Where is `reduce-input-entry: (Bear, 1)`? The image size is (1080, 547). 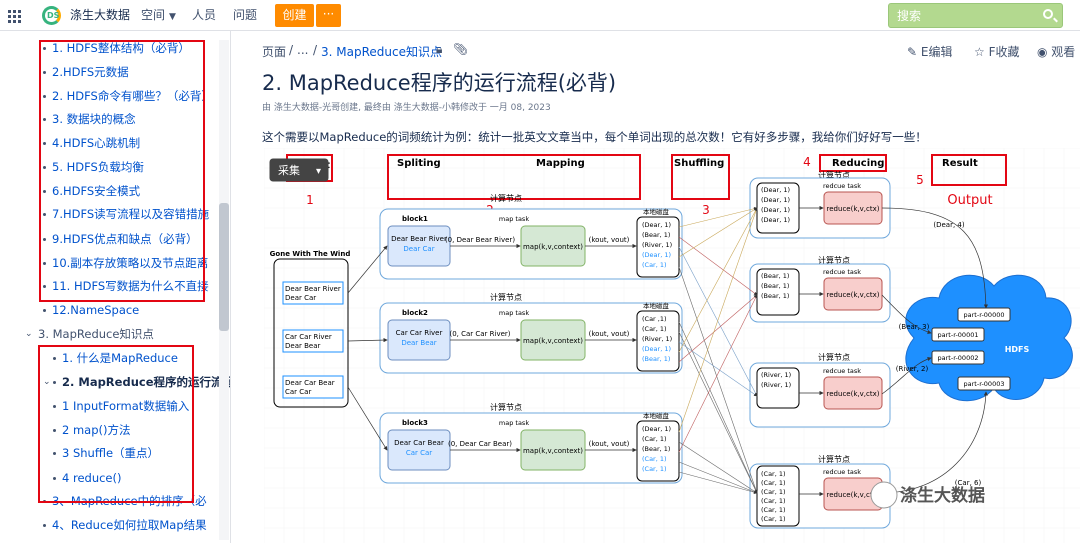
reduce-input-entry: (Bear, 1) is located at coordinates (775, 296).